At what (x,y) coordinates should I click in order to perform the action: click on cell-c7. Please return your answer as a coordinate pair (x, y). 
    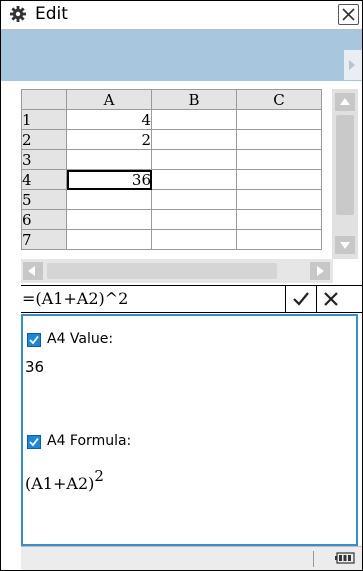
    Looking at the image, I should click on (279, 239).